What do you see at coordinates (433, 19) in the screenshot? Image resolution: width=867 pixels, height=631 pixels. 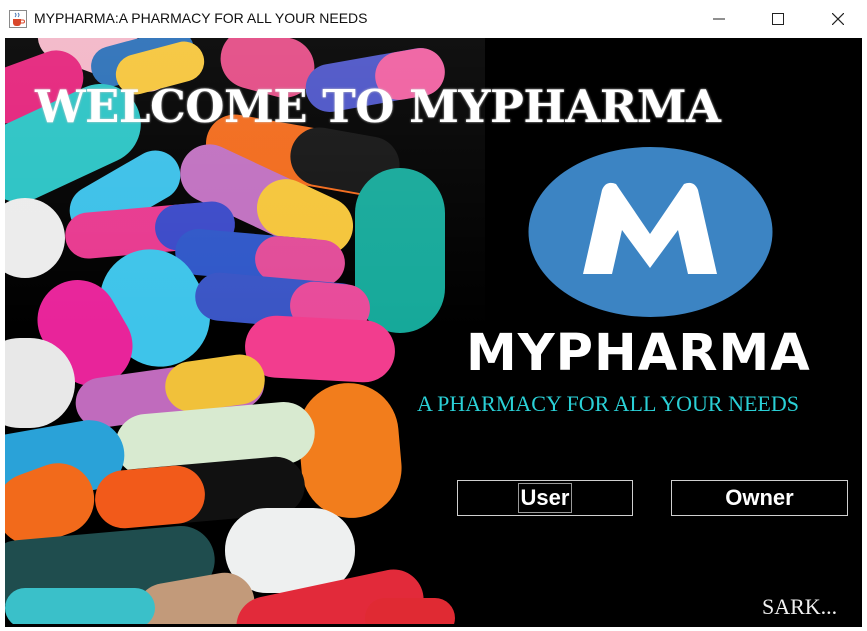 I see `title-bar: MYPHARMA:A PHARMACY FOR ALL YOUR NEEDS` at bounding box center [433, 19].